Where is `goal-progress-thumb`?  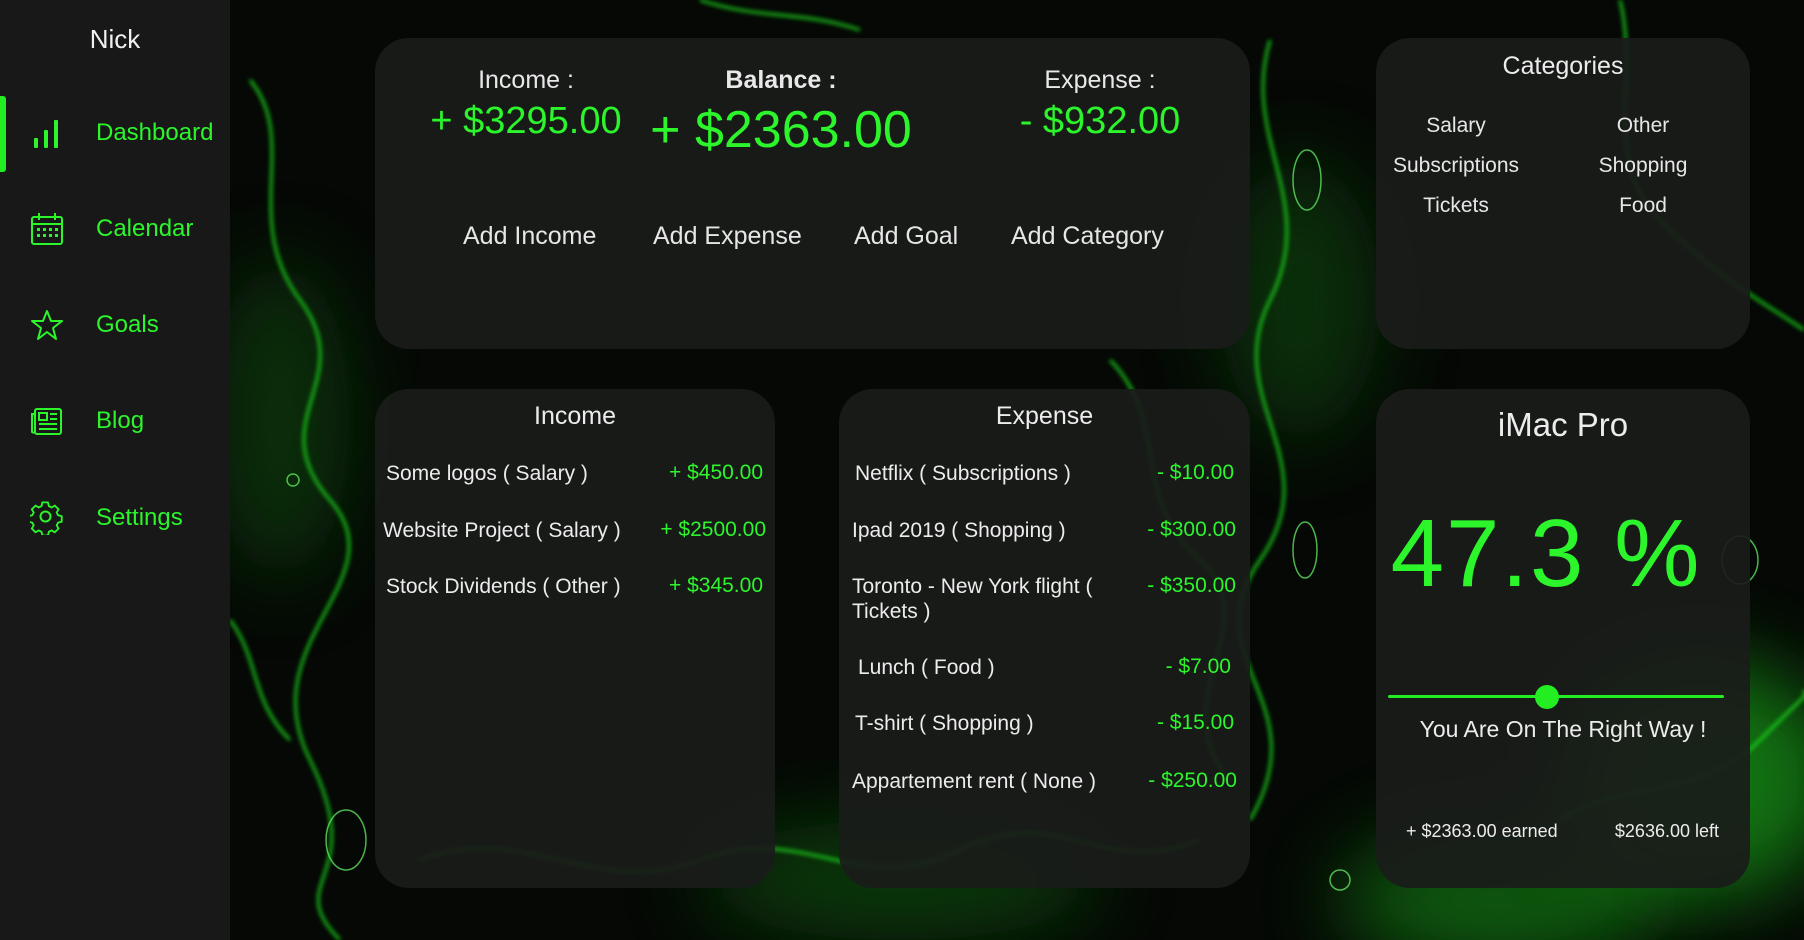
goal-progress-thumb is located at coordinates (1546, 697).